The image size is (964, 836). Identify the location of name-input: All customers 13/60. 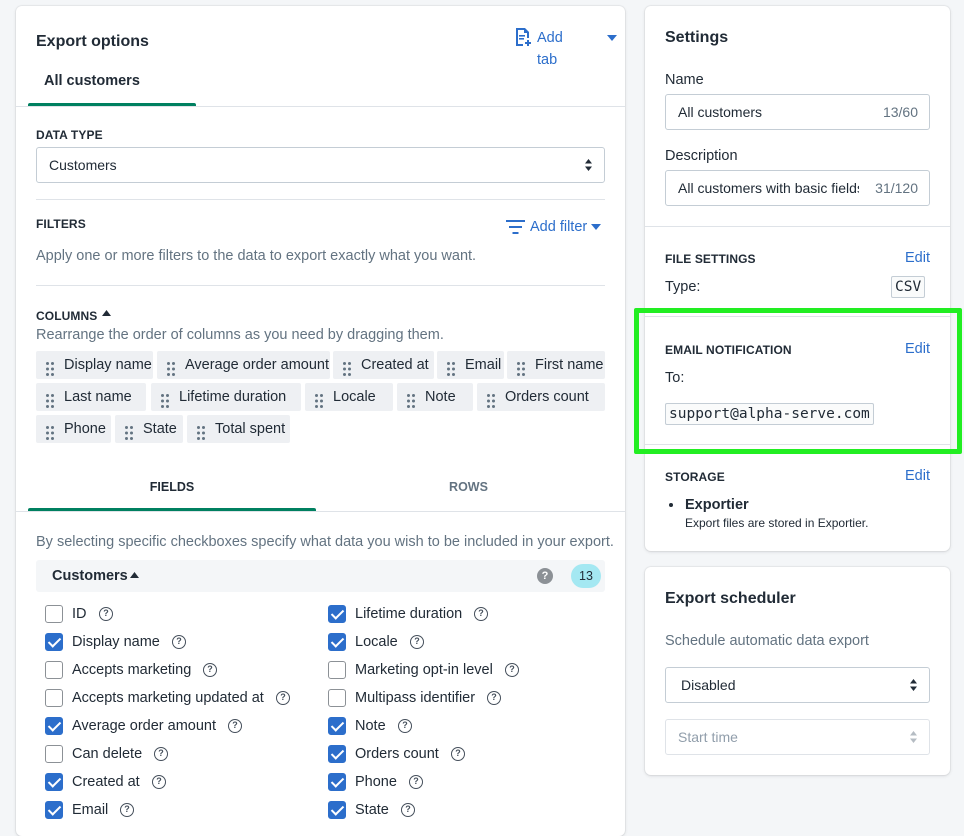
(797, 112).